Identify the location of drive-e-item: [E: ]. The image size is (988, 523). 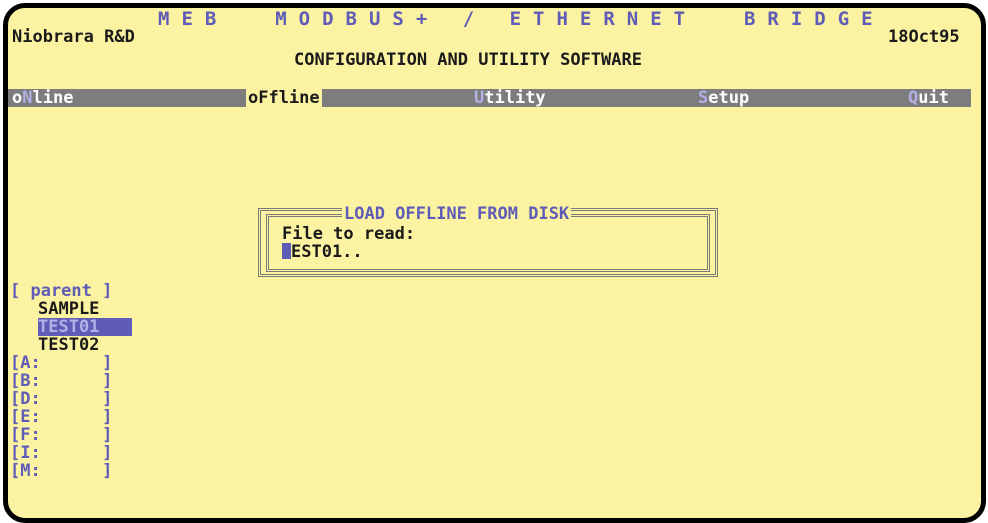
(61, 417).